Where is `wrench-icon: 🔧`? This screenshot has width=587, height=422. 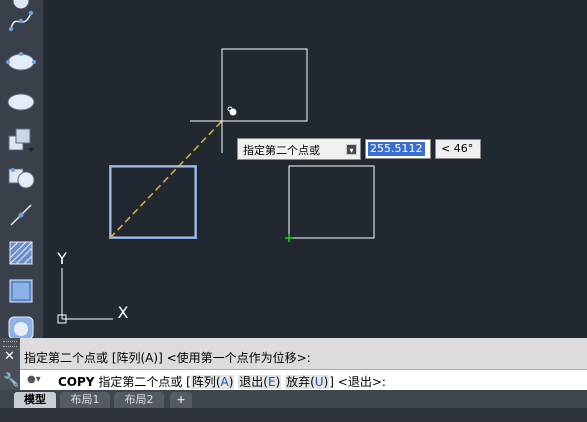 wrench-icon: 🔧 is located at coordinates (11, 381).